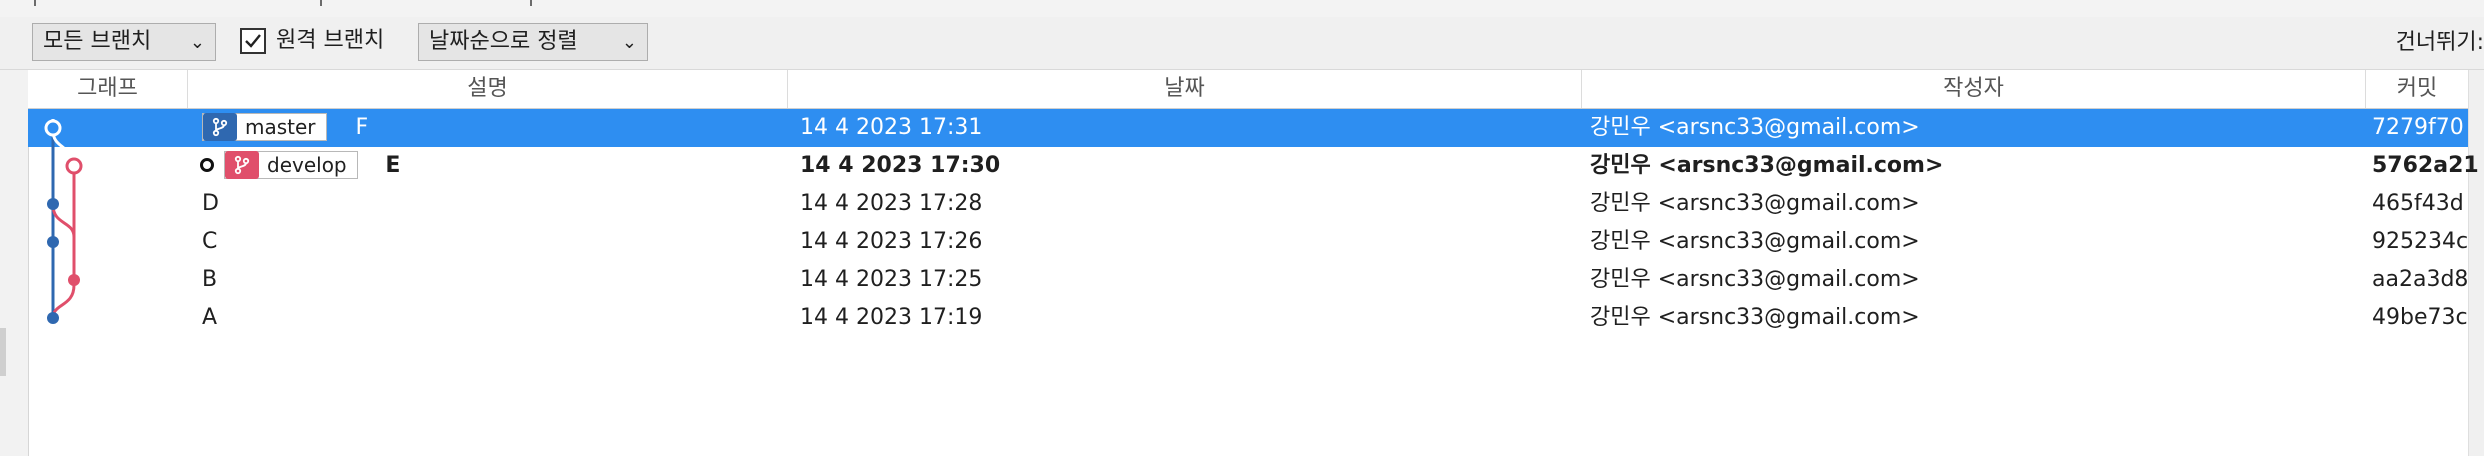 This screenshot has height=456, width=2484. Describe the element at coordinates (2420, 241) in the screenshot. I see `commit-hash: 925234c` at that location.